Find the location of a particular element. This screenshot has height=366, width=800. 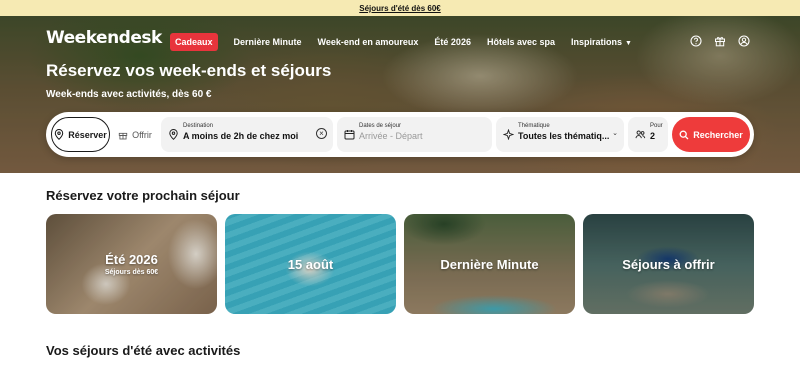

section-title-prochain-sejour: Réservez votre prochain séjour is located at coordinates (143, 195).